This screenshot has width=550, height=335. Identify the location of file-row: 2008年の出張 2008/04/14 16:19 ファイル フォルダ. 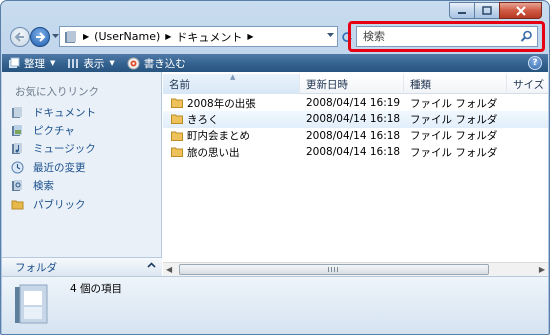
(355, 103).